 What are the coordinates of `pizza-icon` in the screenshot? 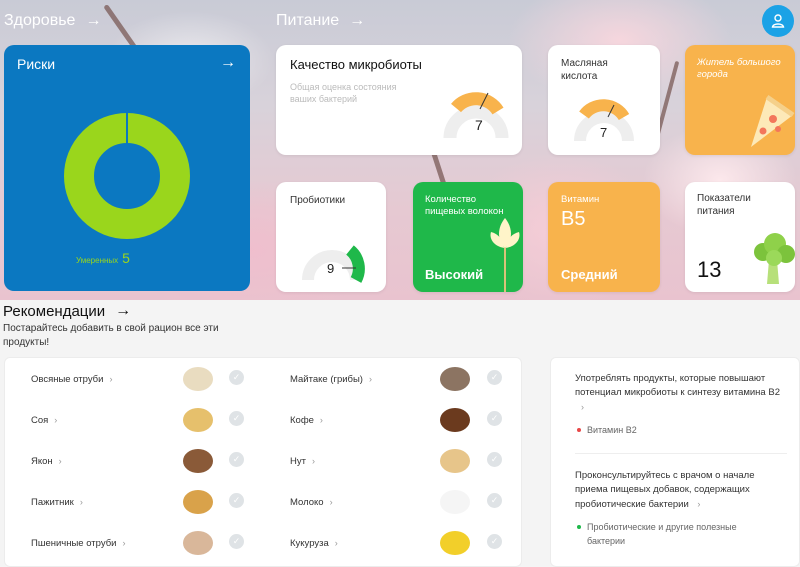 It's located at (773, 120).